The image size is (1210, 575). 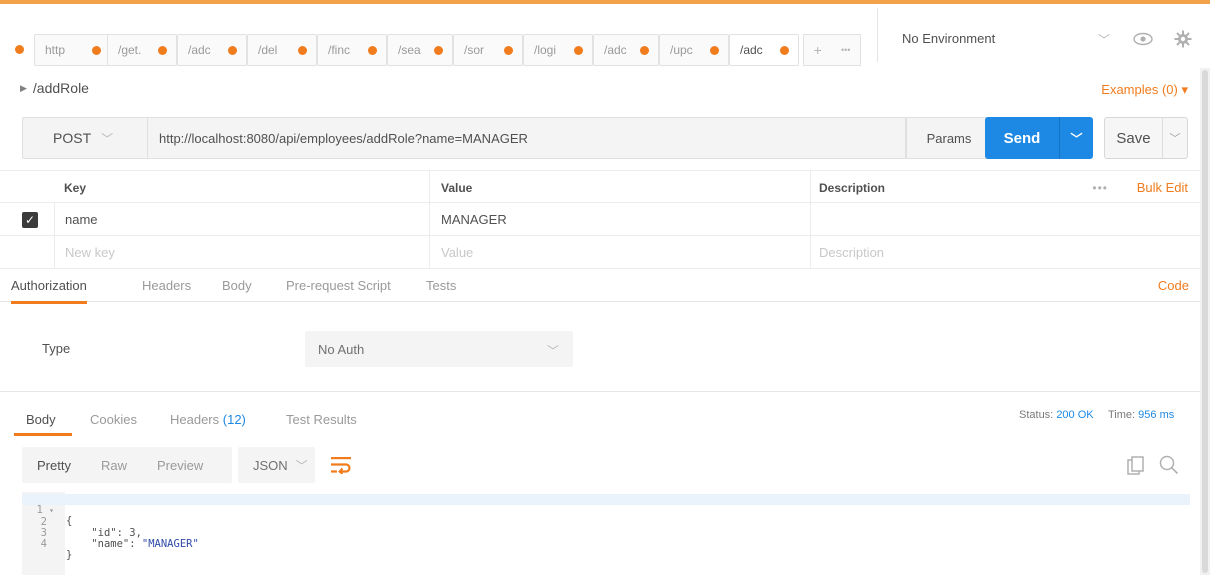 What do you see at coordinates (54, 465) in the screenshot?
I see `format-pretty: Pretty` at bounding box center [54, 465].